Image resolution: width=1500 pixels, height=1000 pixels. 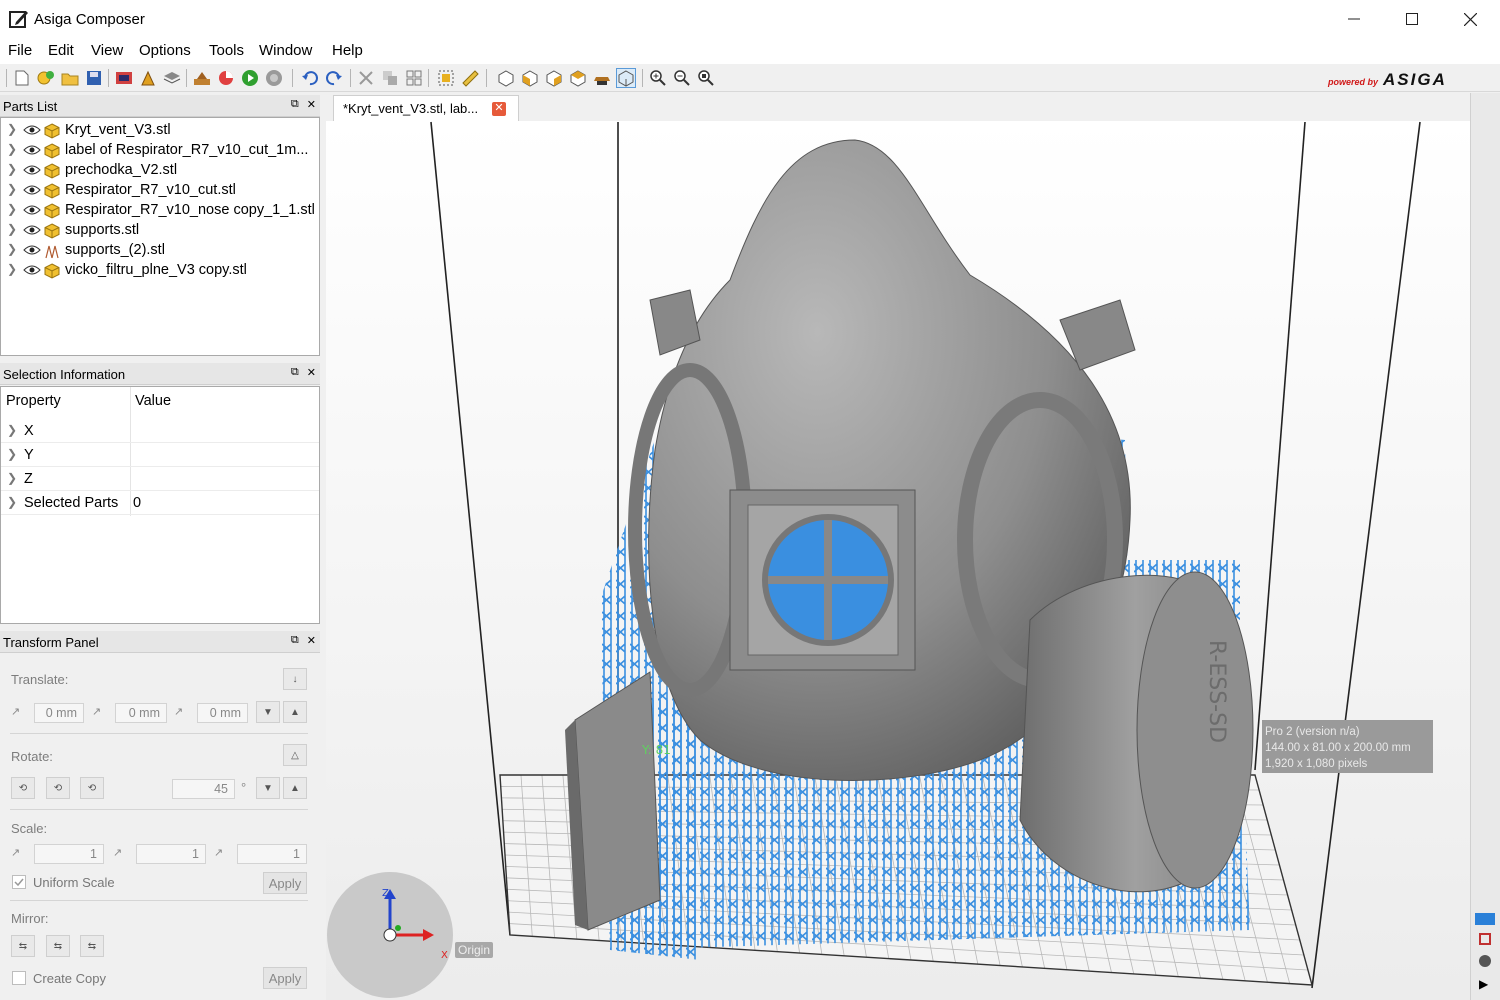 I want to click on view-side-icon, so click(x=554, y=78).